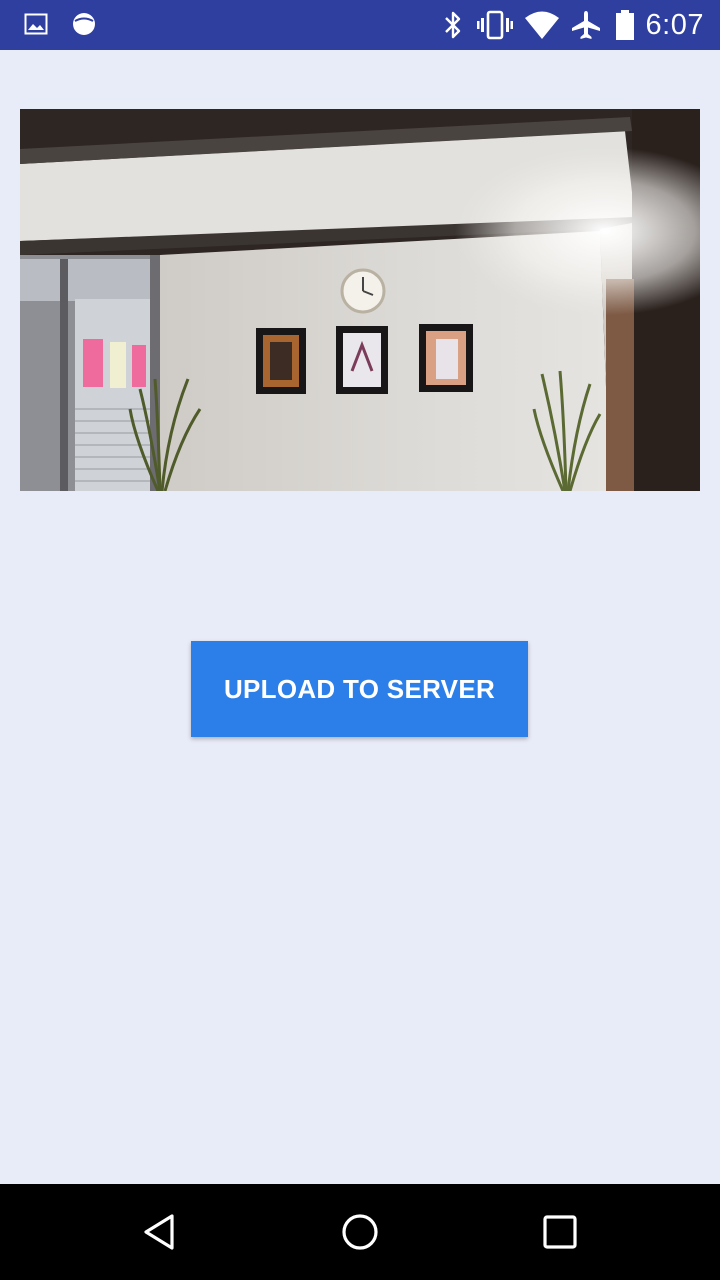 Image resolution: width=720 pixels, height=1280 pixels. I want to click on recents-icon, so click(560, 1232).